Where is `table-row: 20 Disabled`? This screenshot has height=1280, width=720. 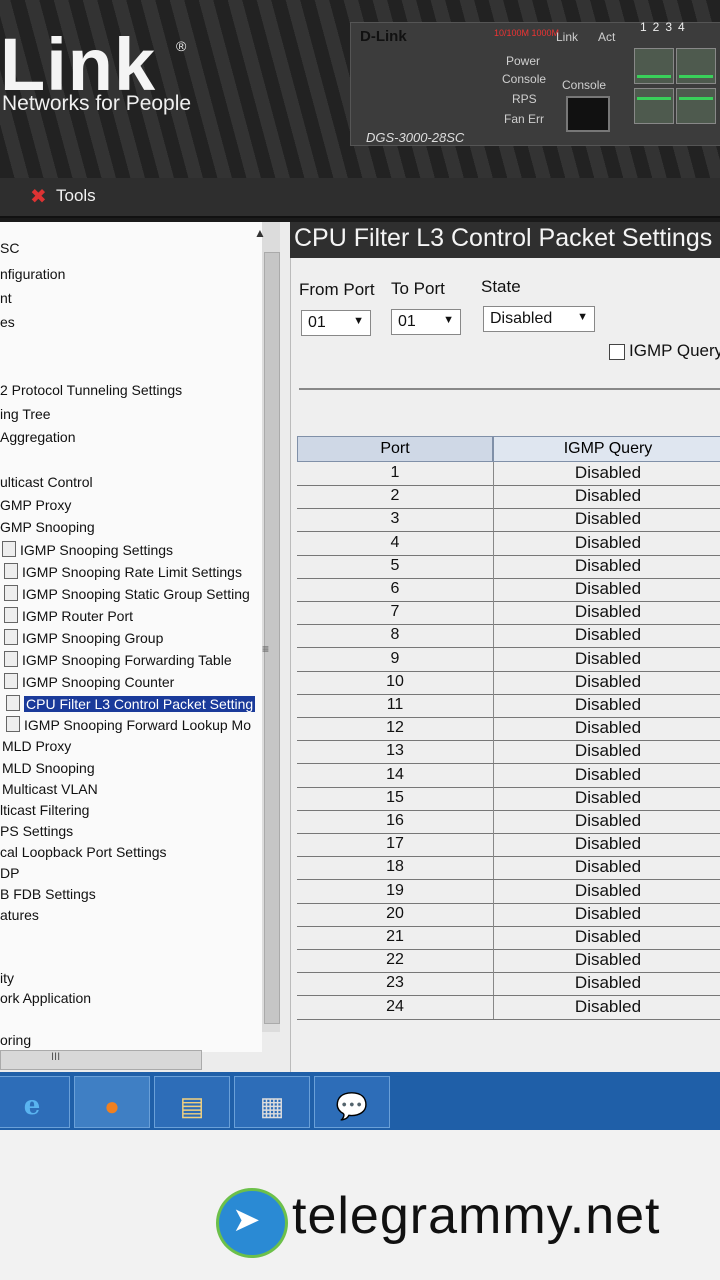 table-row: 20 Disabled is located at coordinates (508, 914).